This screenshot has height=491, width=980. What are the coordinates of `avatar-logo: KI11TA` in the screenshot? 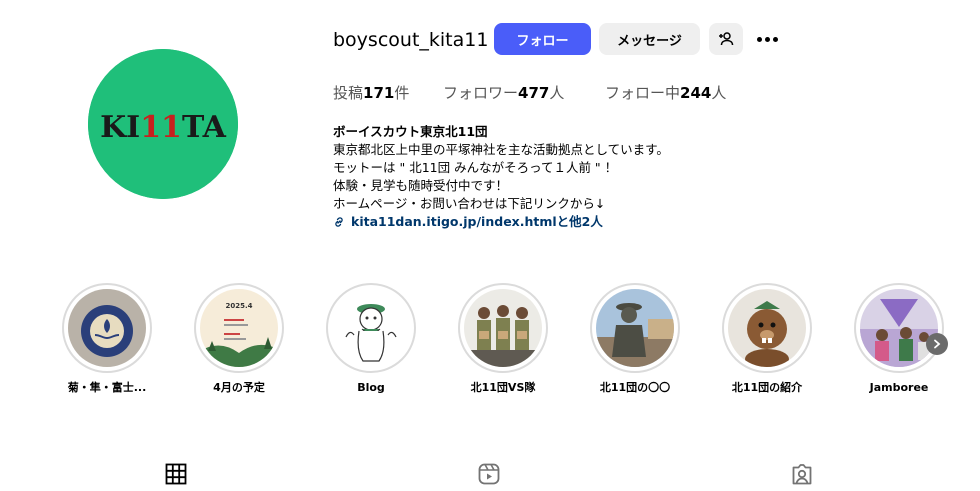 It's located at (163, 124).